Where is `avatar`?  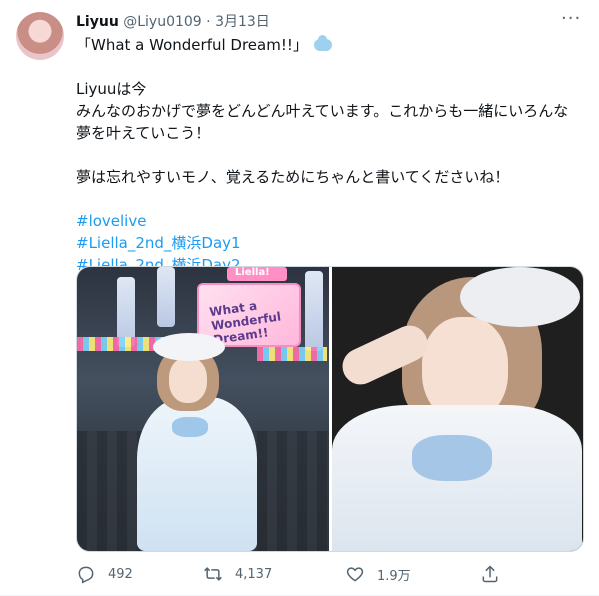 avatar is located at coordinates (40, 36).